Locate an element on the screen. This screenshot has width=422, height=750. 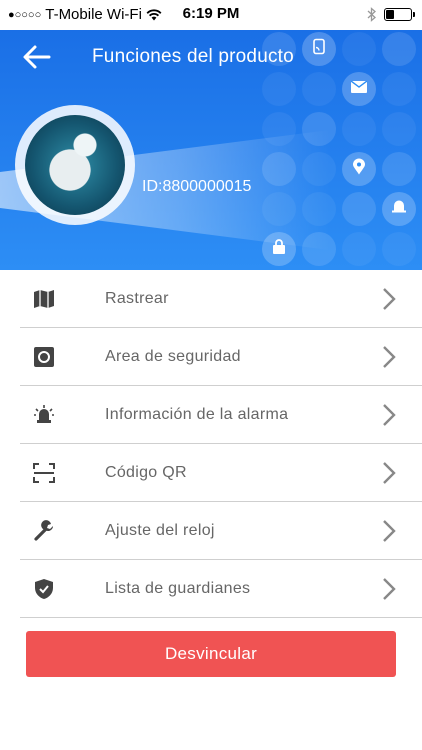
menu-item-safe-zone: Area de seguridad is located at coordinates (221, 357).